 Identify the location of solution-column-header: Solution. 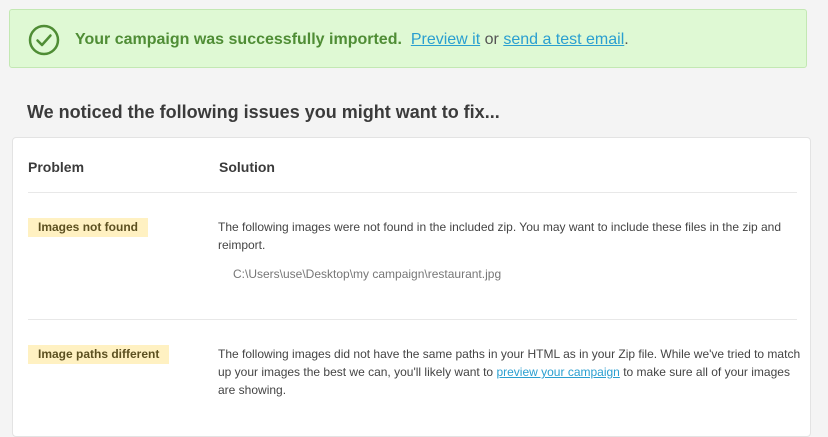
(247, 167).